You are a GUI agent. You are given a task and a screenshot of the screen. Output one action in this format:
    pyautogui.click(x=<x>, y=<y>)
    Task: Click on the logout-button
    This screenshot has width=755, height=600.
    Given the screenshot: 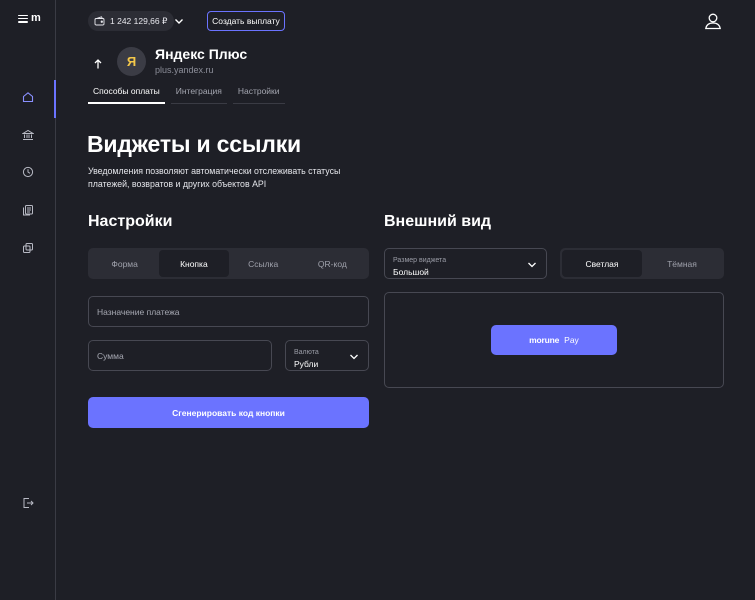 What is the action you would take?
    pyautogui.click(x=28, y=503)
    